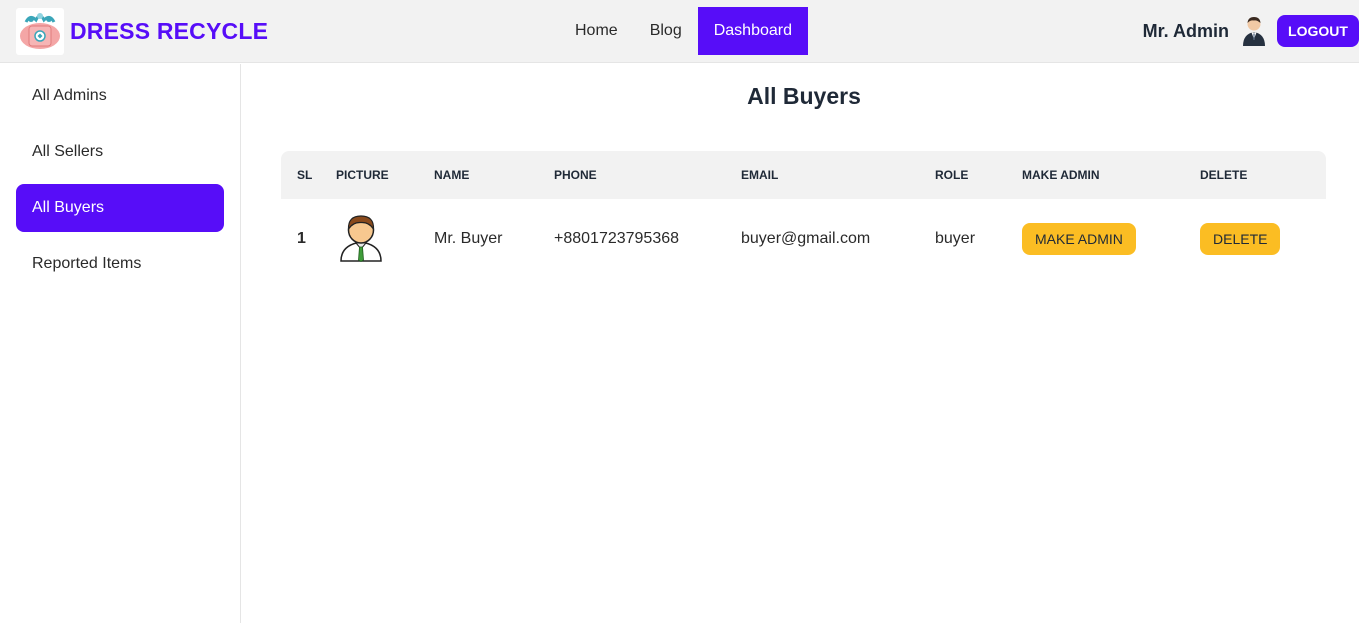 The image size is (1359, 623). I want to click on make-admin-button: MAKE ADMIN, so click(1079, 239).